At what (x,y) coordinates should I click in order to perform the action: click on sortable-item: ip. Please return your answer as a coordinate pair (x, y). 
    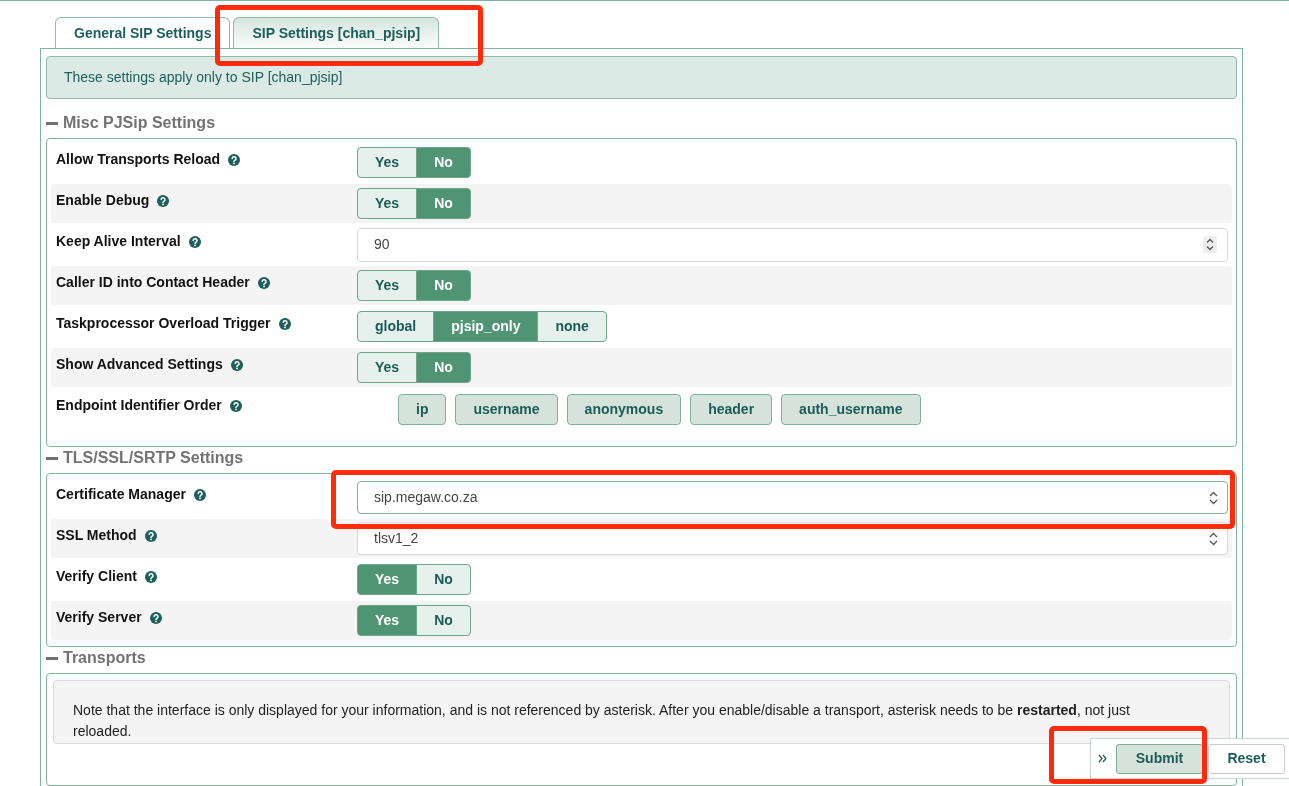
    Looking at the image, I should click on (422, 409).